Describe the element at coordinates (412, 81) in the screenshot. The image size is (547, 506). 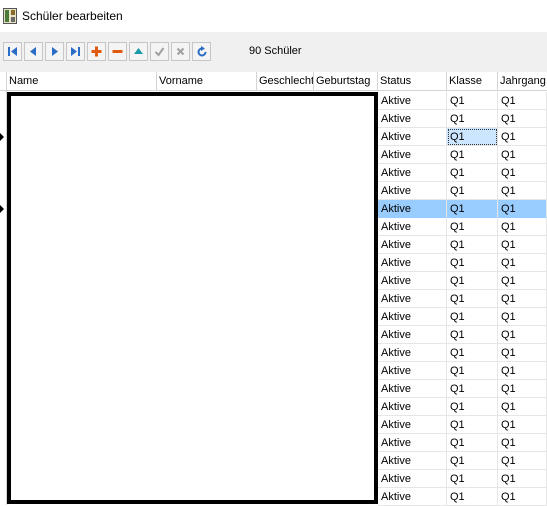
I see `column-header-status: Status` at that location.